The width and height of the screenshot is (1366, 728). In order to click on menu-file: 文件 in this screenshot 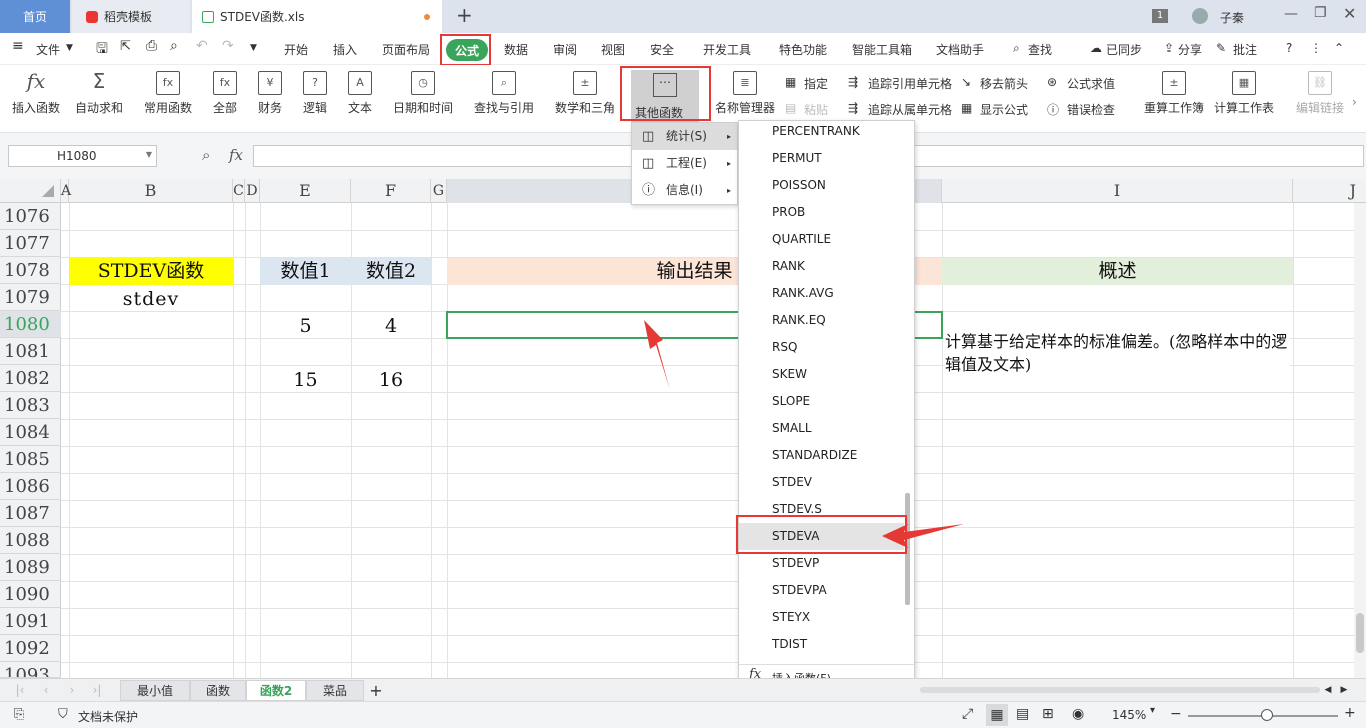, I will do `click(48, 49)`.